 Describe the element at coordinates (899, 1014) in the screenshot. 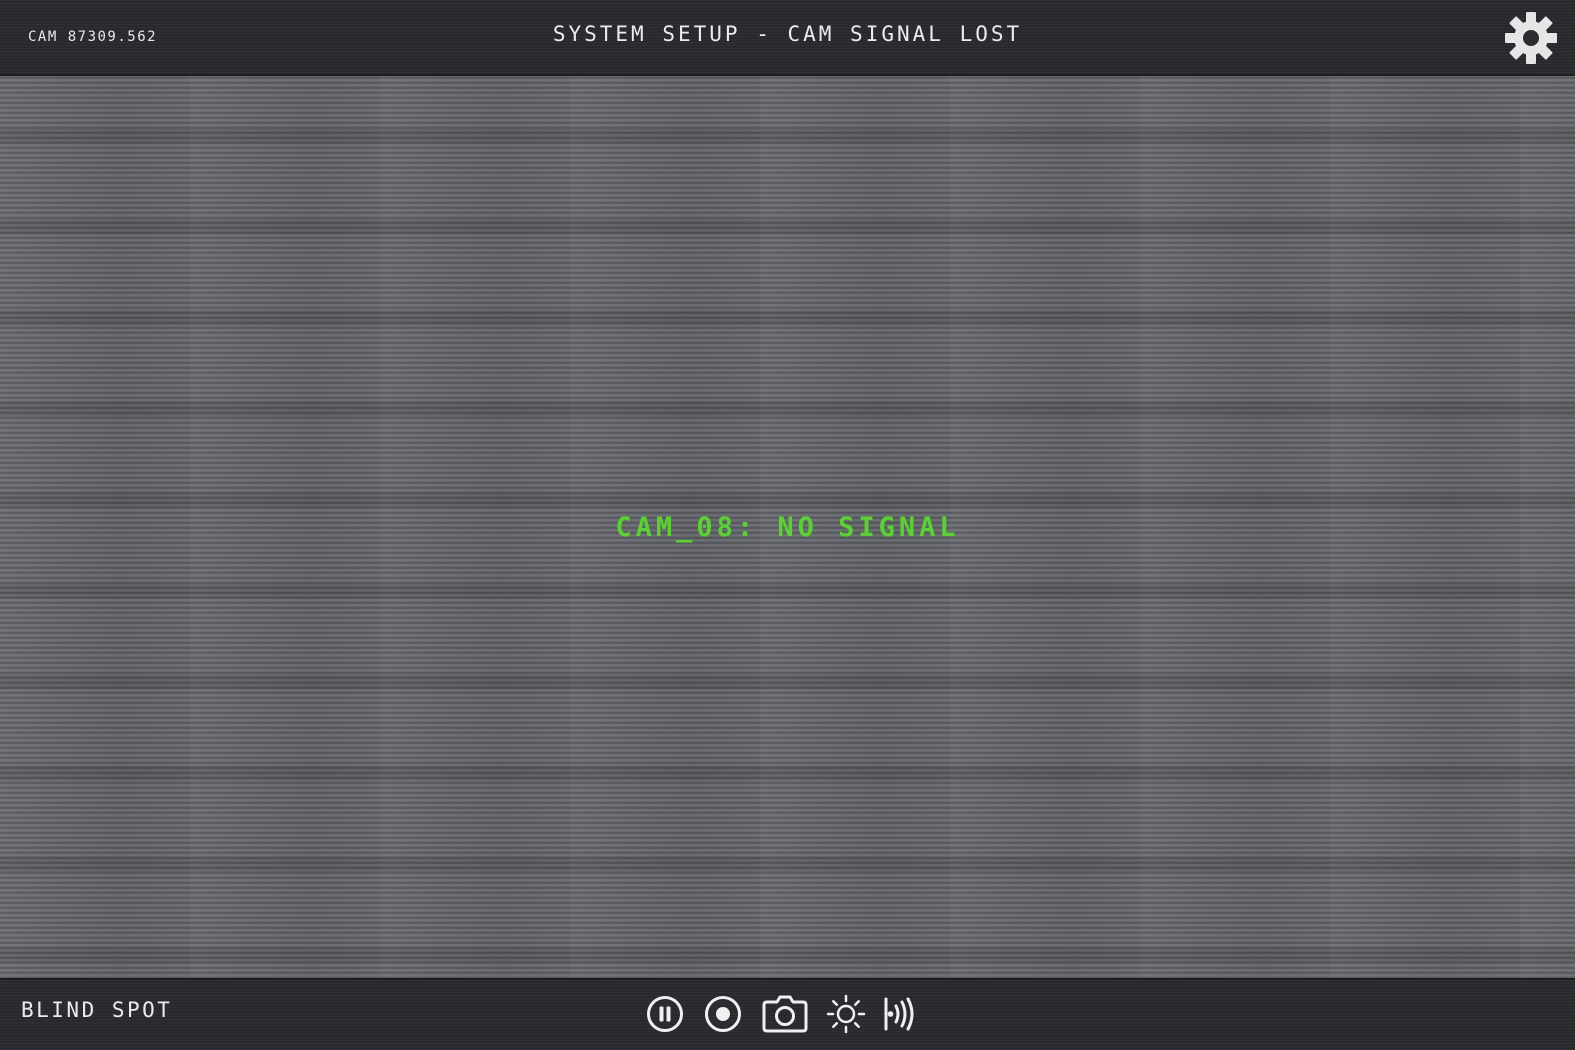

I see `audio-broadcast-icon` at that location.